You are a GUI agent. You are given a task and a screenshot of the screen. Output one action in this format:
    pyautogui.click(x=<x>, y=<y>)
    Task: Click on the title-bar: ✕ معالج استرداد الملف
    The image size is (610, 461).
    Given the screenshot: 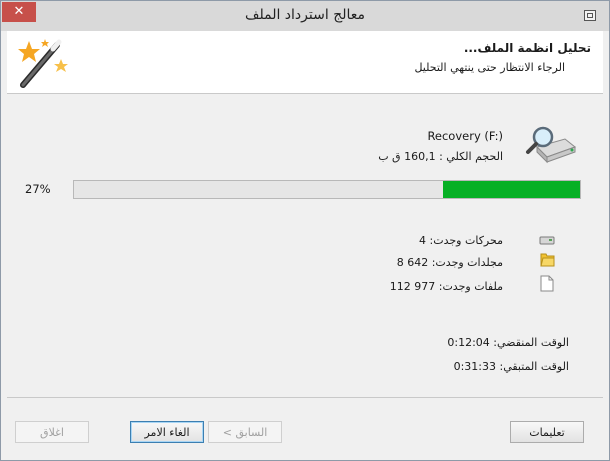 What is the action you would take?
    pyautogui.click(x=305, y=16)
    